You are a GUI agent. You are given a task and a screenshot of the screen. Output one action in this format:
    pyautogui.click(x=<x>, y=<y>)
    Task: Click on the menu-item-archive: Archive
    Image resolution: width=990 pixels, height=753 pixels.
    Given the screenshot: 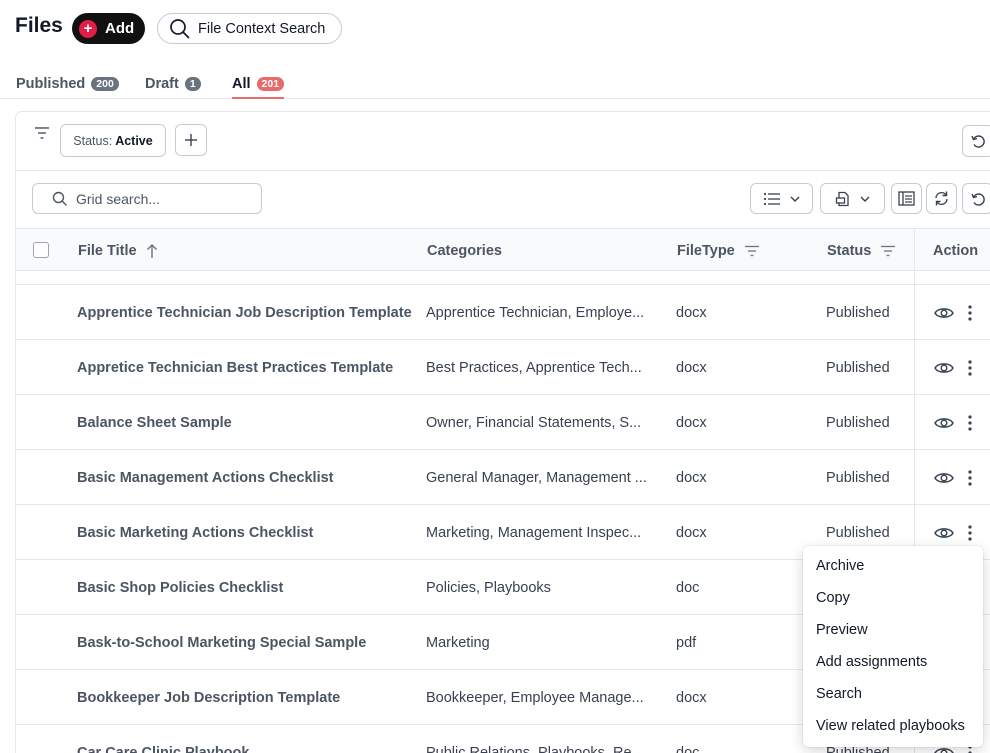 What is the action you would take?
    pyautogui.click(x=893, y=566)
    